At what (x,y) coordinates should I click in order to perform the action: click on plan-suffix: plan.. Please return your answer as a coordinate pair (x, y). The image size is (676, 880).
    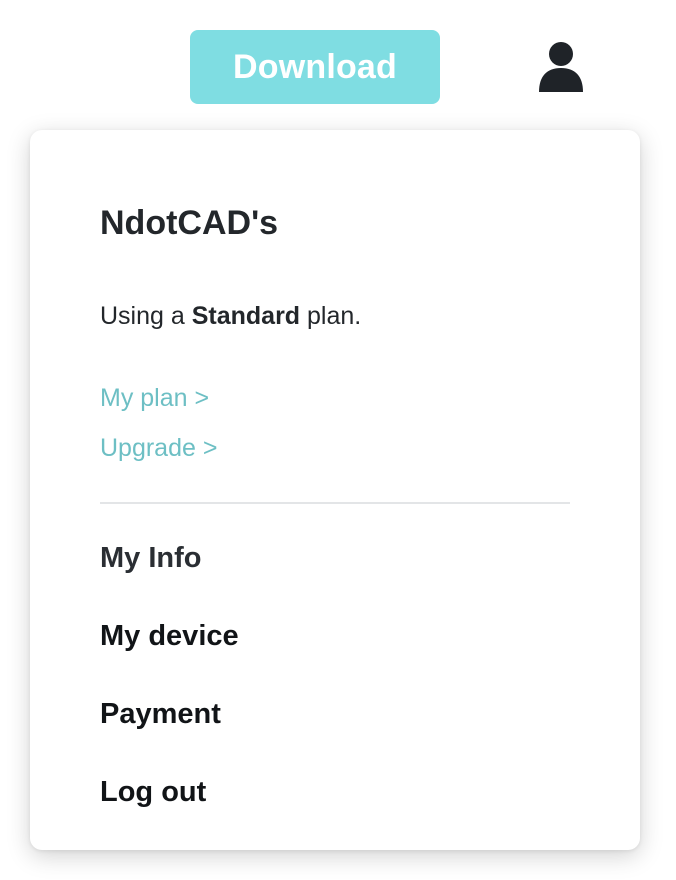
    Looking at the image, I should click on (331, 316).